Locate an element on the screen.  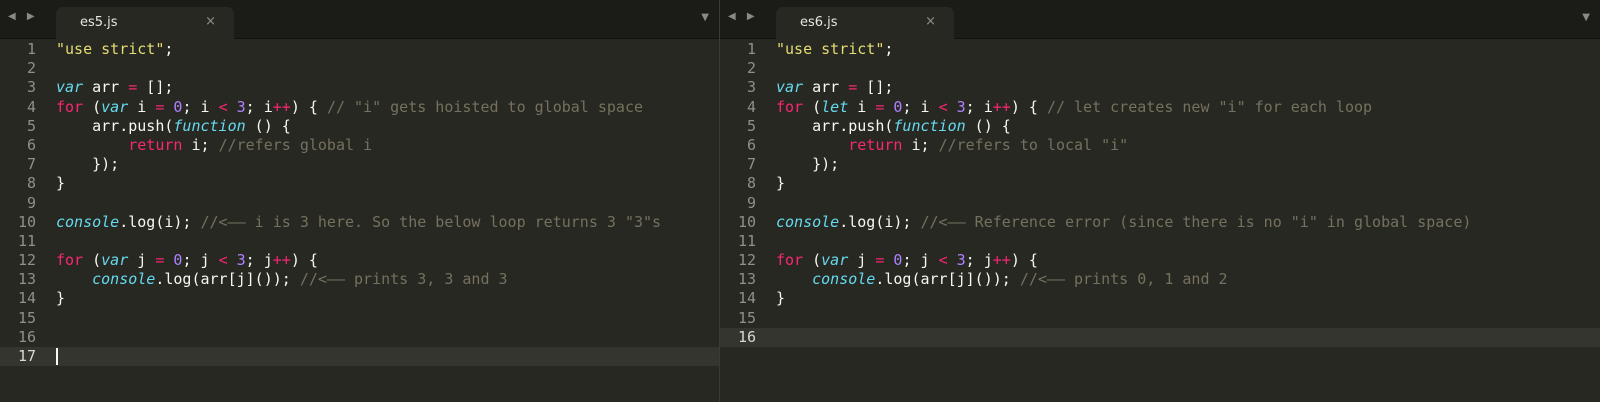
code-token: () { is located at coordinates (988, 125).